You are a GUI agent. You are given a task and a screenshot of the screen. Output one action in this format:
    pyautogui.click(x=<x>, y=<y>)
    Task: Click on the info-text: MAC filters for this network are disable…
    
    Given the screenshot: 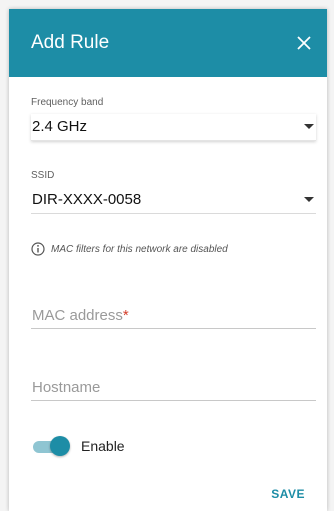 What is the action you would take?
    pyautogui.click(x=139, y=249)
    